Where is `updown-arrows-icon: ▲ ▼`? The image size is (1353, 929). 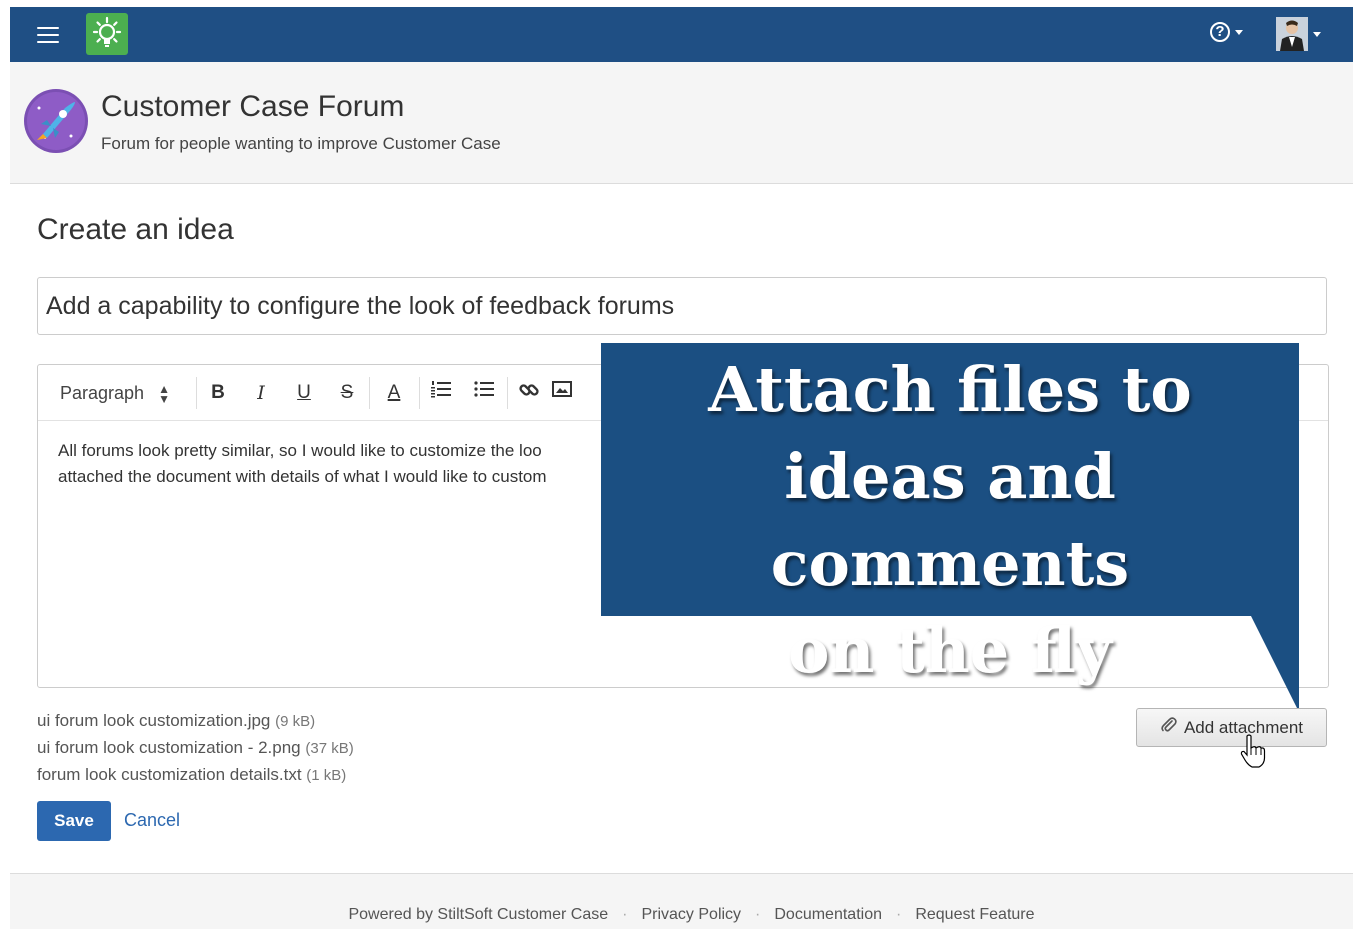
updown-arrows-icon: ▲ ▼ is located at coordinates (164, 394).